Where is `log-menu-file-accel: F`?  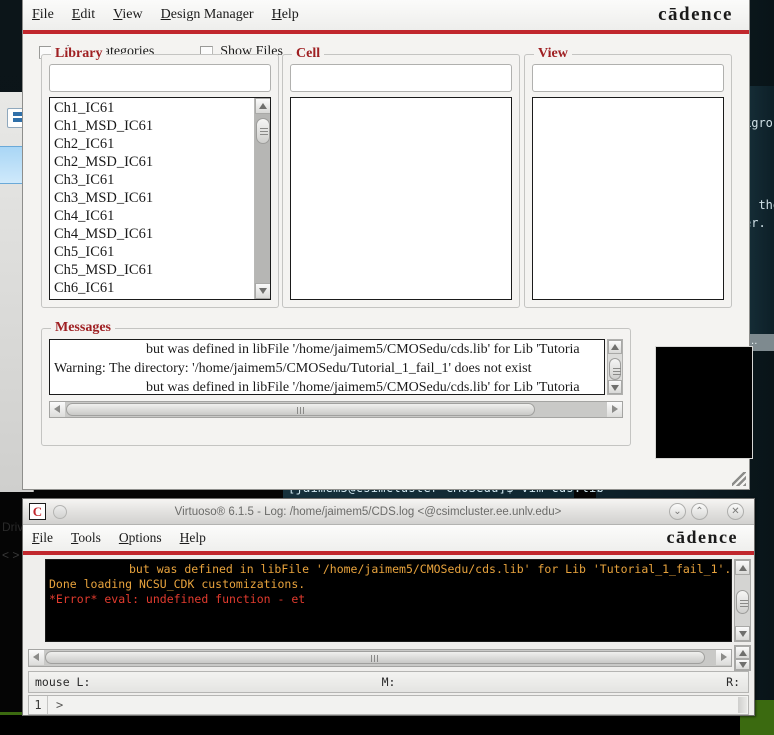
log-menu-file-accel: F is located at coordinates (36, 537).